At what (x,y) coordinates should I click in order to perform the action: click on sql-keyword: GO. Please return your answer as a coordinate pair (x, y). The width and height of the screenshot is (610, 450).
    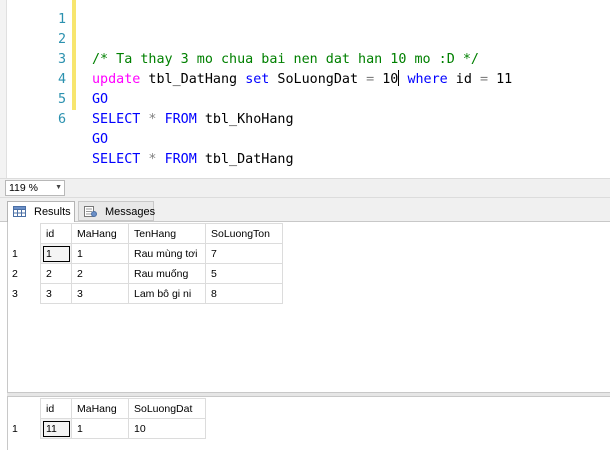
    Looking at the image, I should click on (100, 139).